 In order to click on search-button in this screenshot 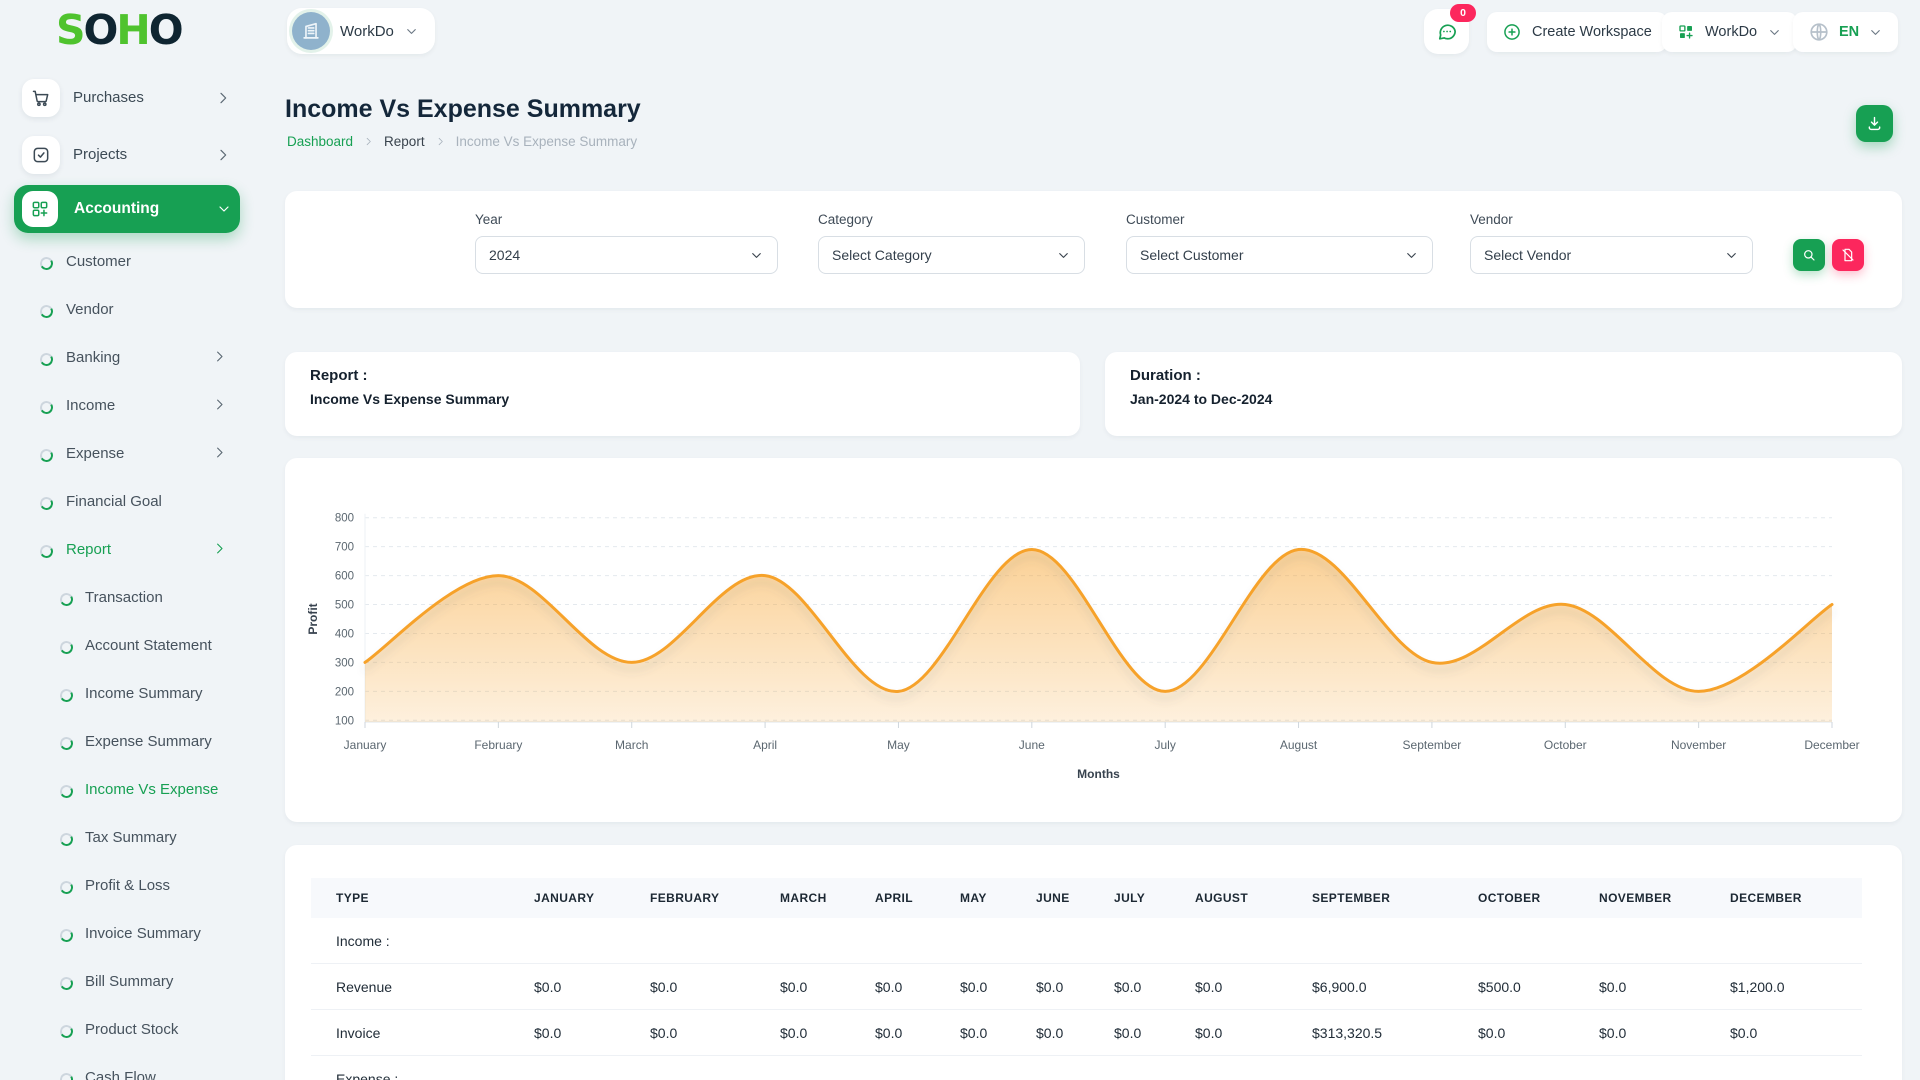, I will do `click(1809, 255)`.